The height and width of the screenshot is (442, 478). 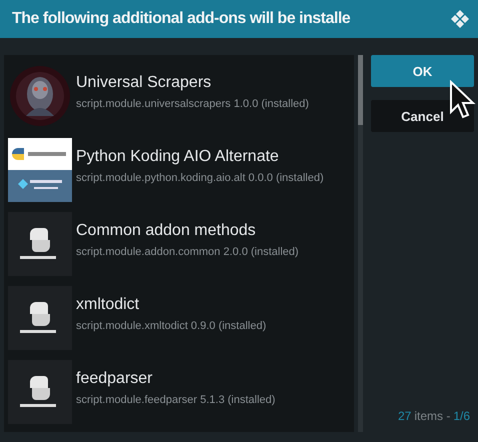 What do you see at coordinates (187, 252) in the screenshot?
I see `addon-detail: script.module.addon.common 2.0.0 (installed)` at bounding box center [187, 252].